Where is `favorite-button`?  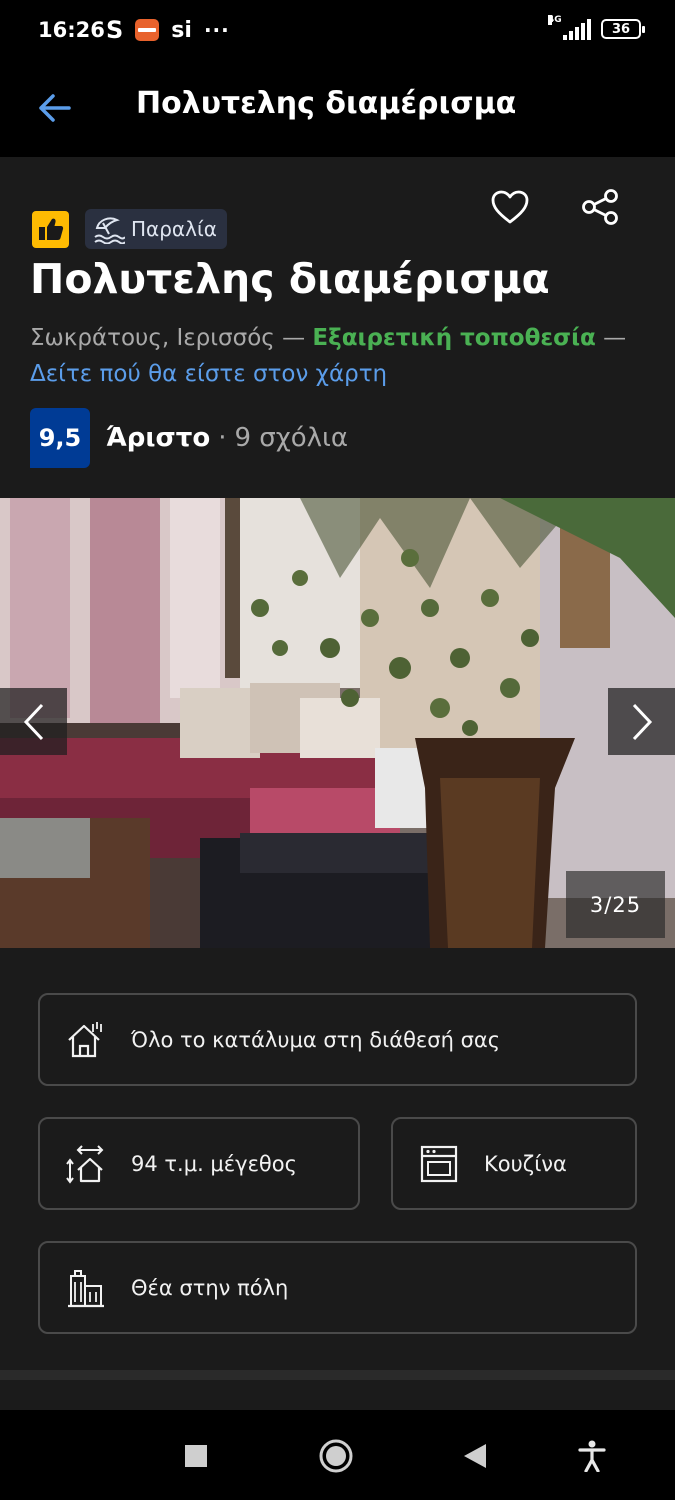 favorite-button is located at coordinates (510, 207).